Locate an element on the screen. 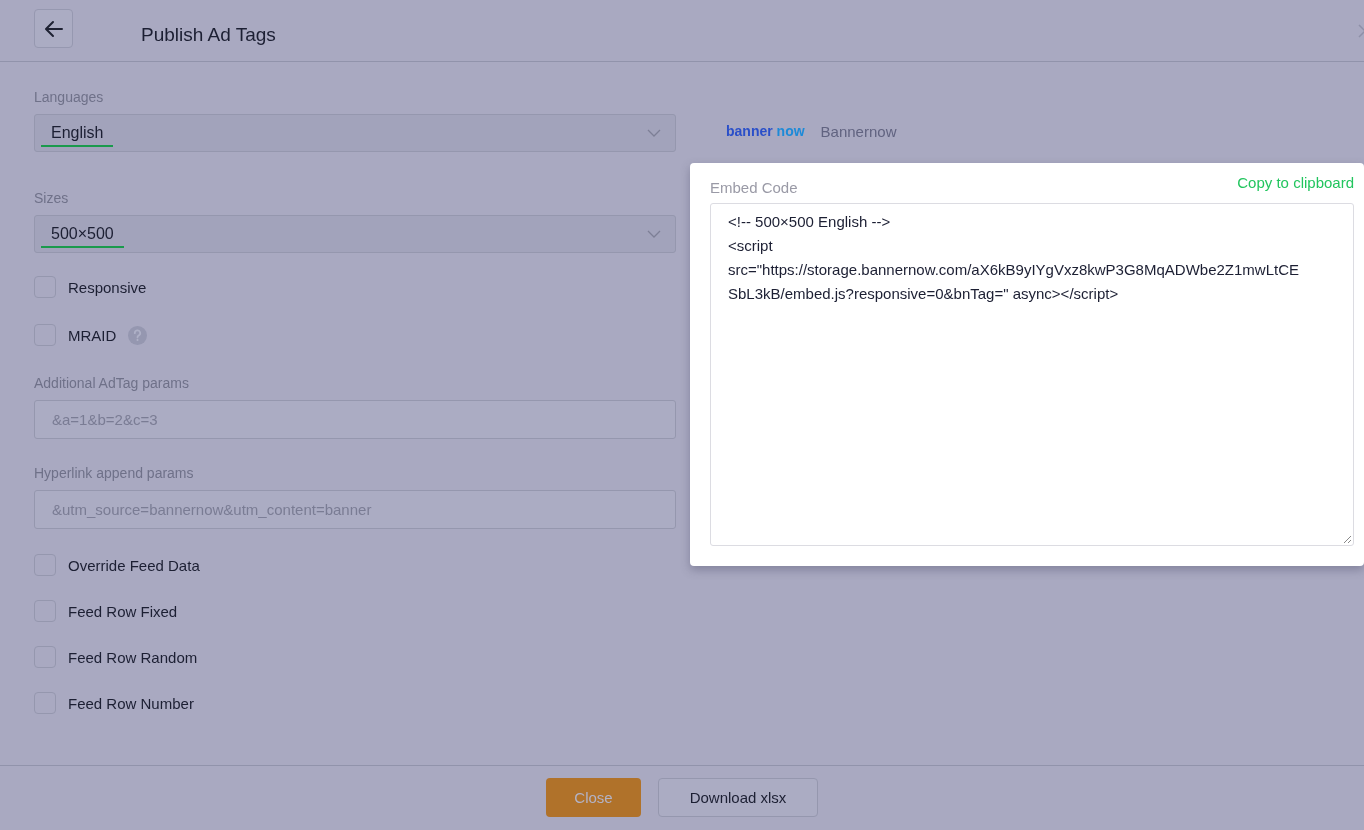 The image size is (1364, 830). field-label: Embed Code is located at coordinates (754, 187).